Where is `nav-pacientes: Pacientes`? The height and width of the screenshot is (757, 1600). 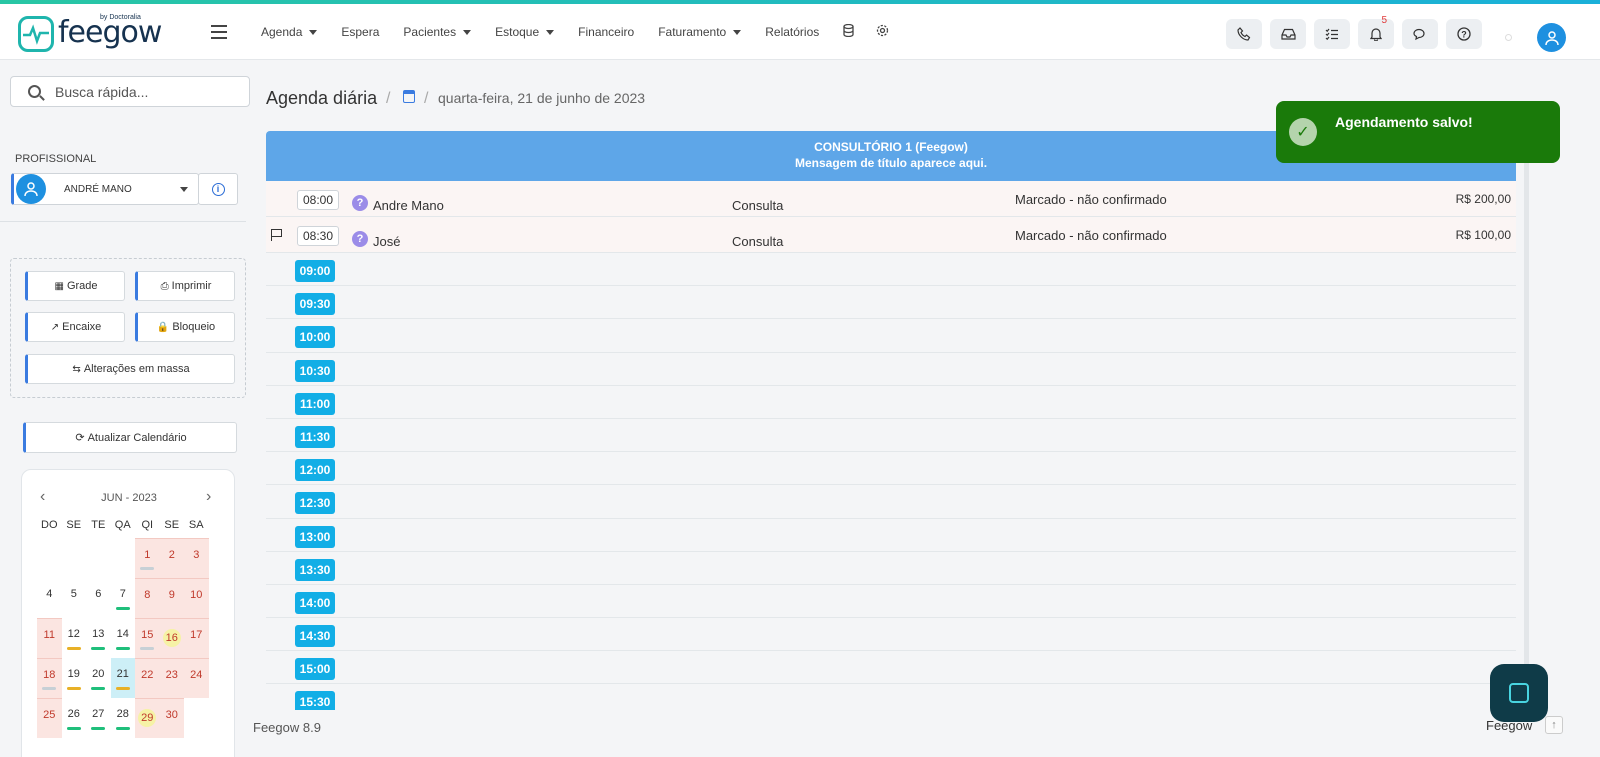
nav-pacientes: Pacientes is located at coordinates (437, 32).